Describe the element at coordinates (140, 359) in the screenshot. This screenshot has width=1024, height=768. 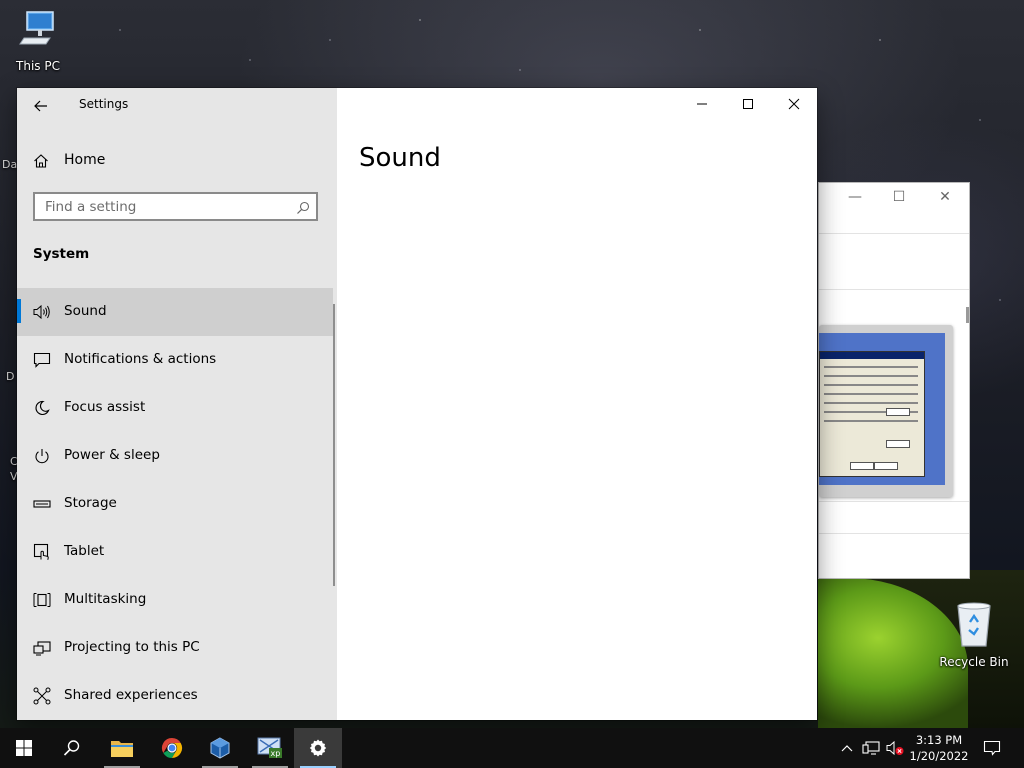
I see `sidebar-item-label: Notifications & actions` at that location.